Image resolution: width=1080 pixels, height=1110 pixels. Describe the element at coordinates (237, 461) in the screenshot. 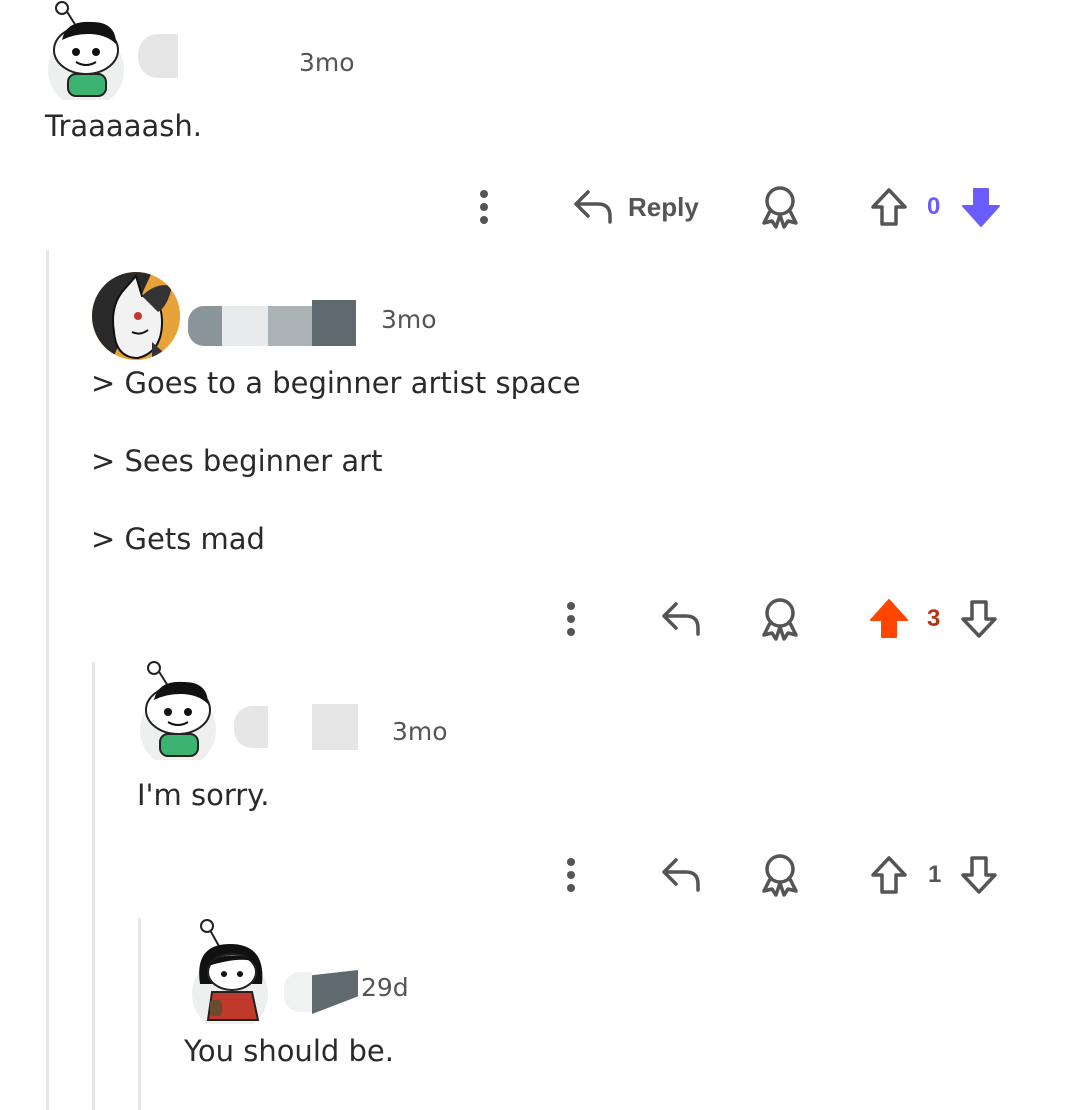

I see `comment-body-line: > Sees beginner art` at that location.